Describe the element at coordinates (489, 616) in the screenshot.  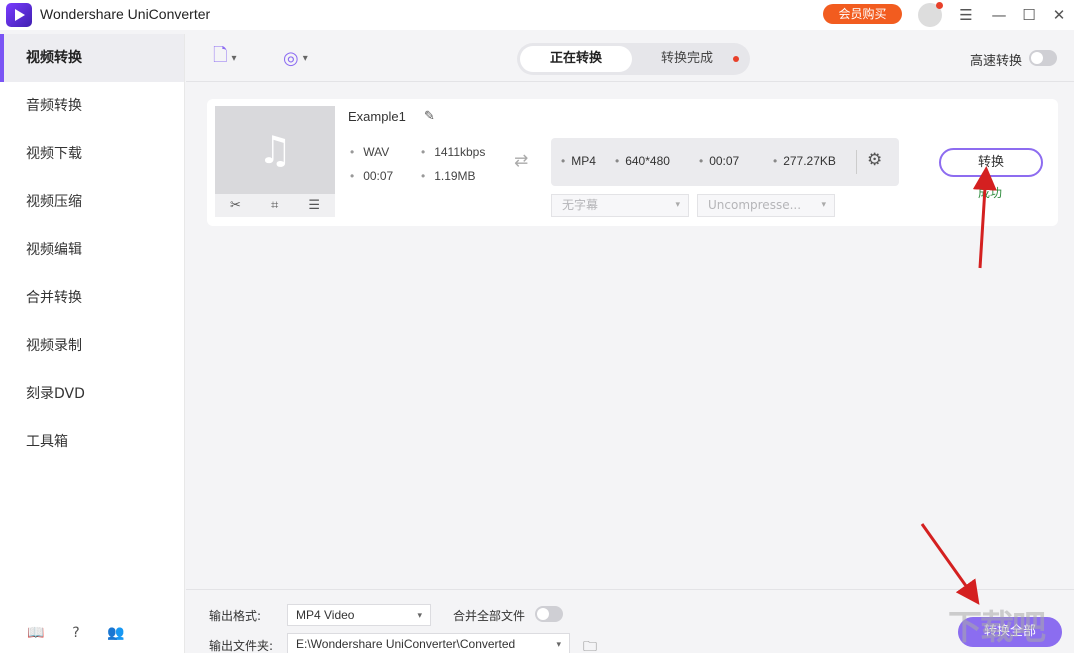
I see `merge-all-label: 合并全部文件` at that location.